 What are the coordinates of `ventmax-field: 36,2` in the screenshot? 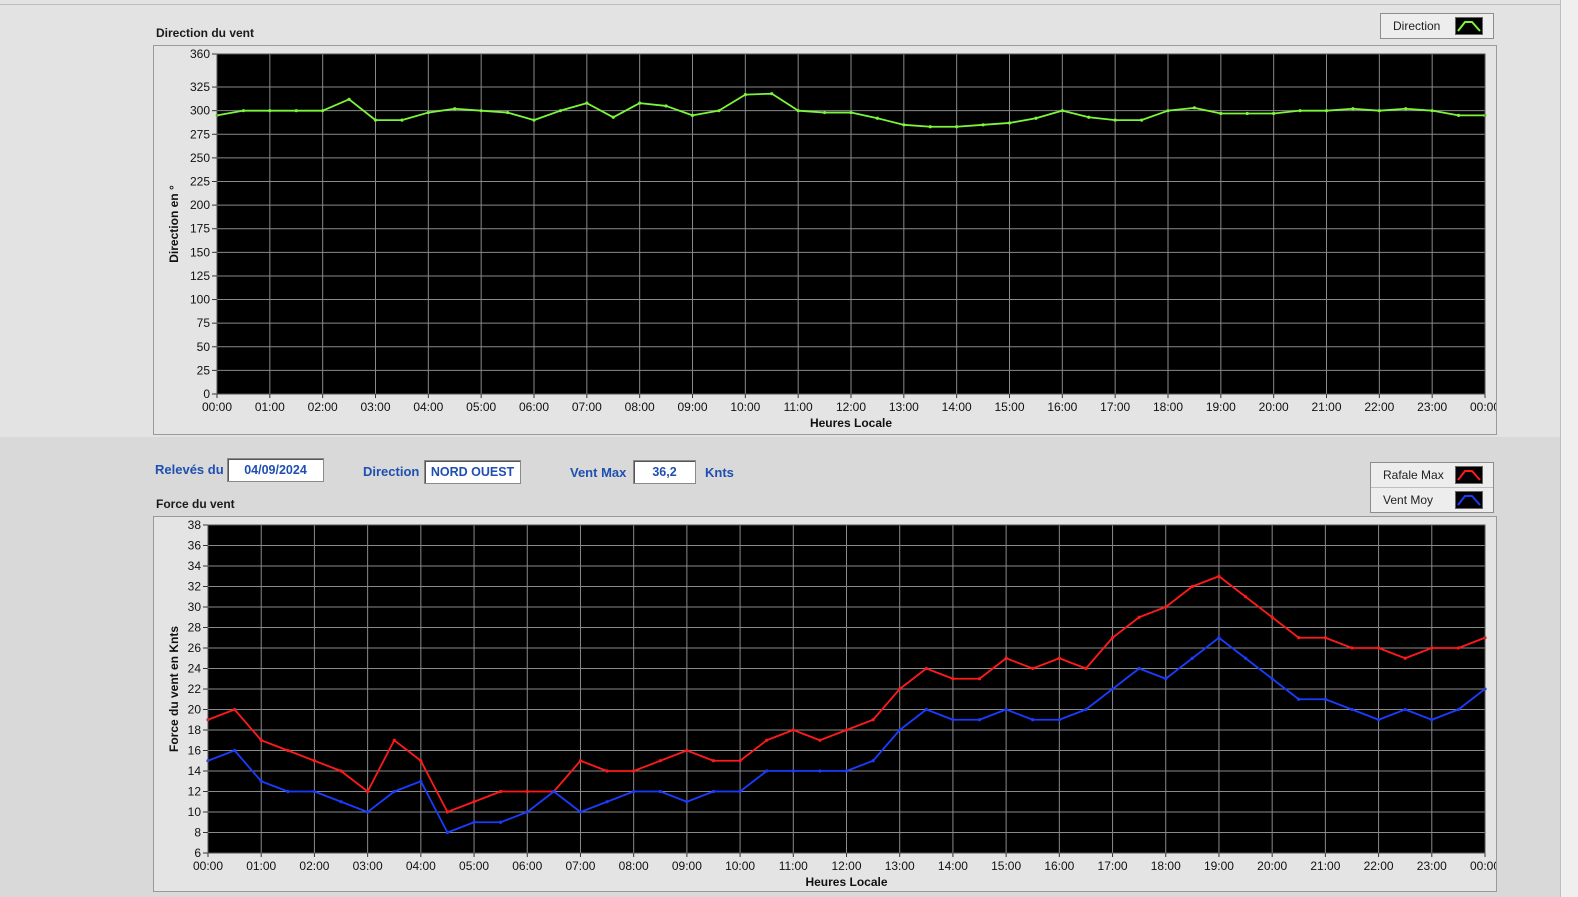 It's located at (664, 472).